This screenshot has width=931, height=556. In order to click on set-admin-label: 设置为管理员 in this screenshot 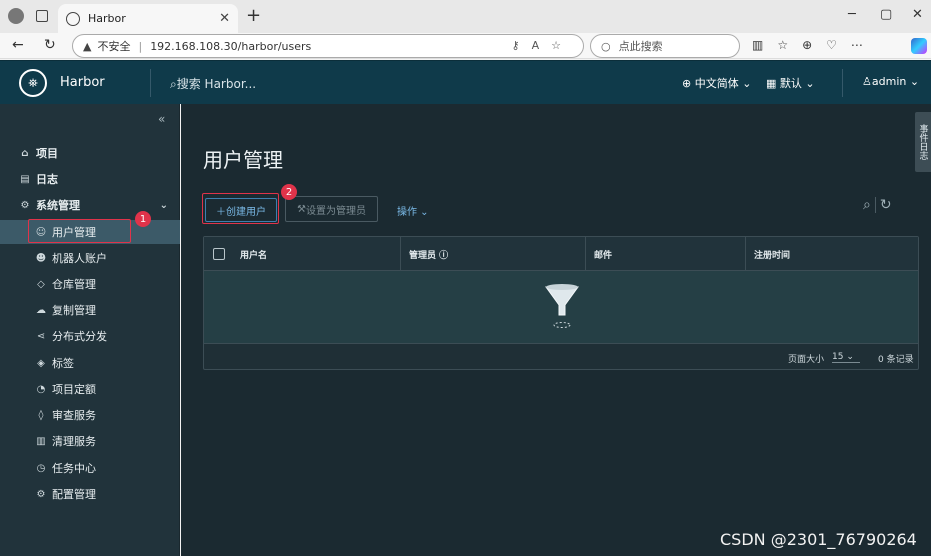, I will do `click(335, 211)`.